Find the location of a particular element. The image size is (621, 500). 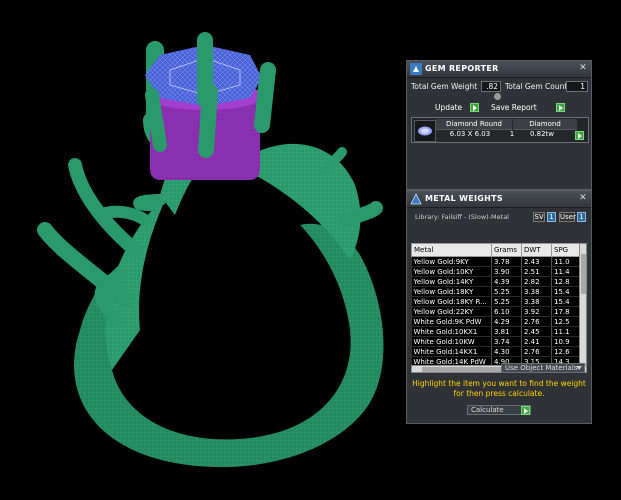

table-row: Yellow Gold:18KY 5.25 3.38 15.4 is located at coordinates (495, 291).